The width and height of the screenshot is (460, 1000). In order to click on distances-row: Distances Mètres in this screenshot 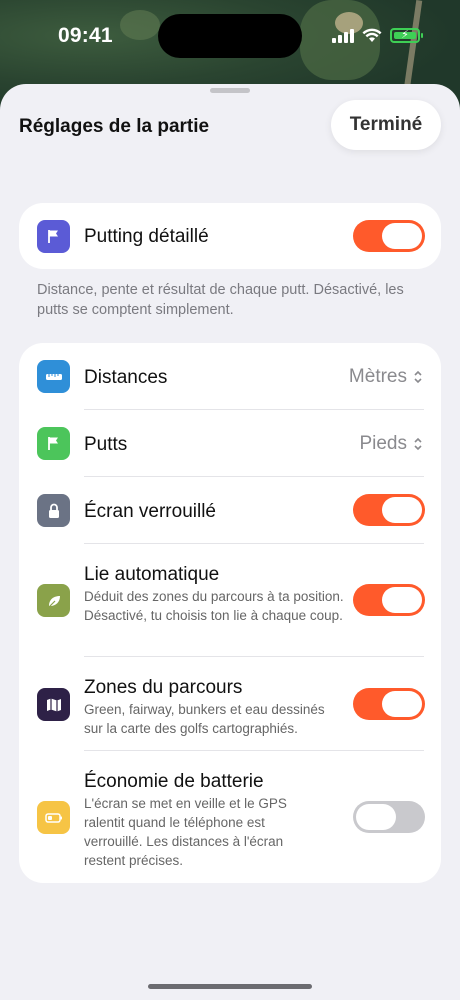, I will do `click(230, 376)`.